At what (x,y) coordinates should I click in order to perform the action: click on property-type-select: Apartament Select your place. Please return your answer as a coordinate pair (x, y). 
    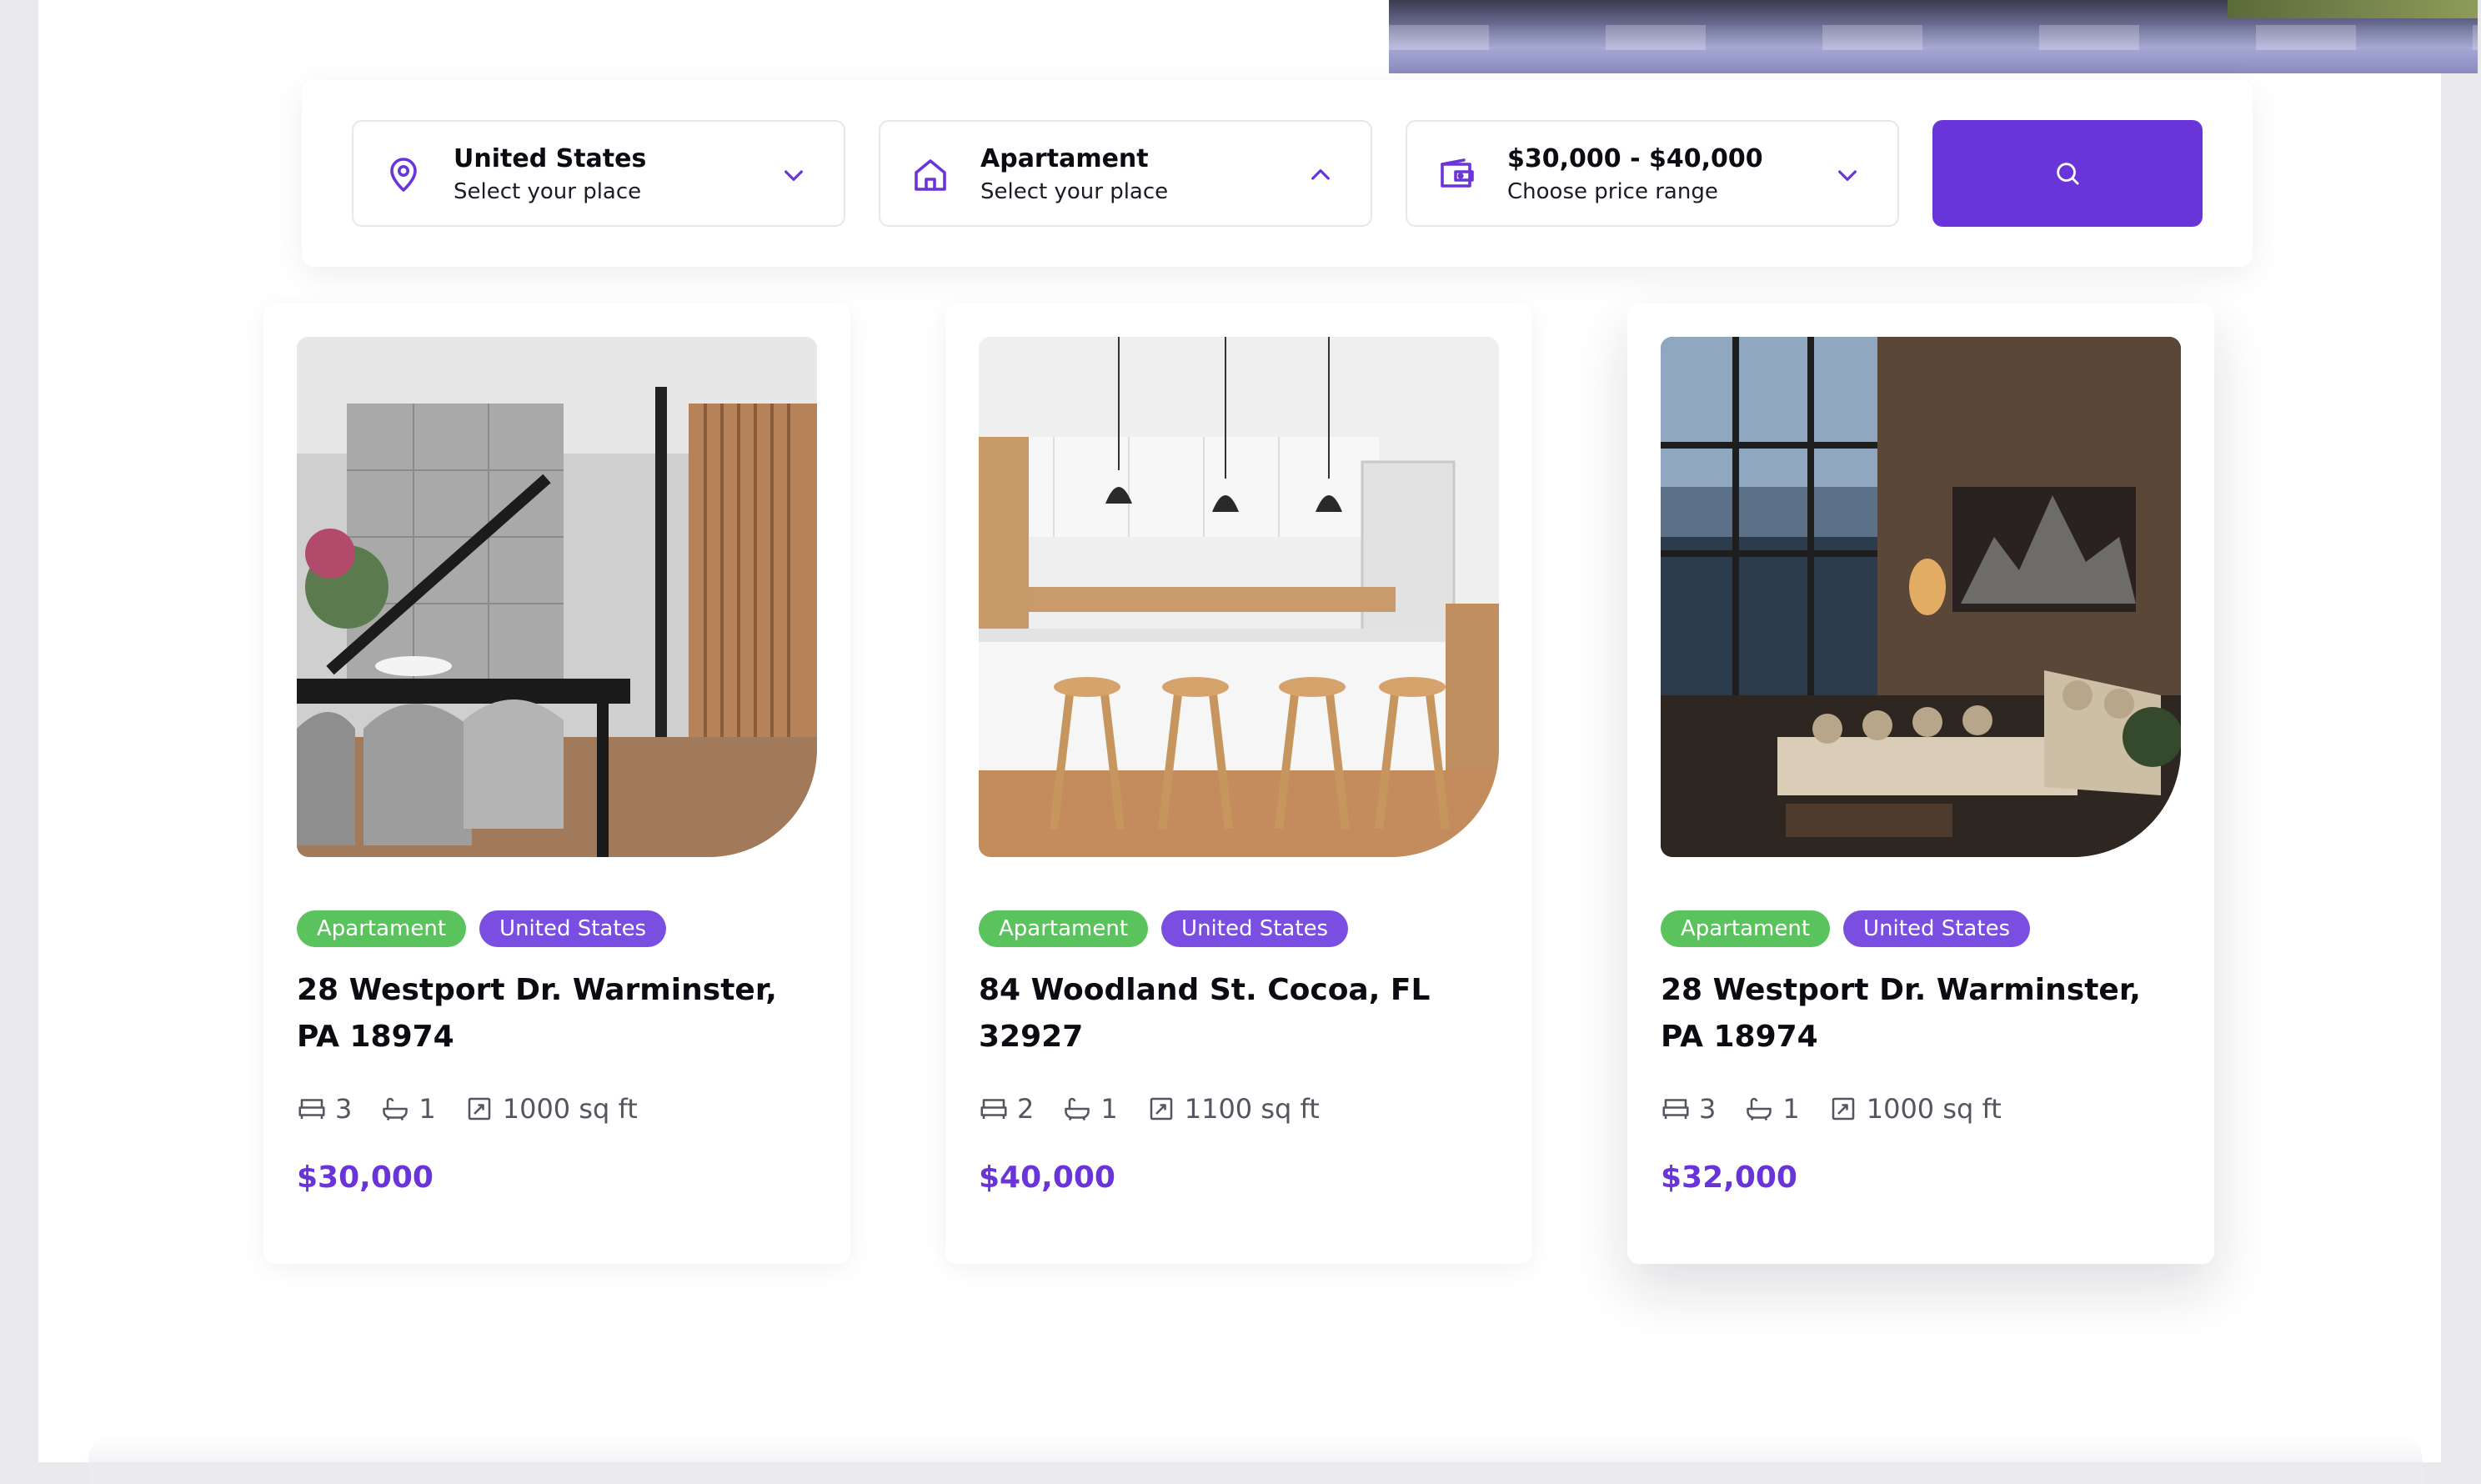
    Looking at the image, I should click on (1125, 173).